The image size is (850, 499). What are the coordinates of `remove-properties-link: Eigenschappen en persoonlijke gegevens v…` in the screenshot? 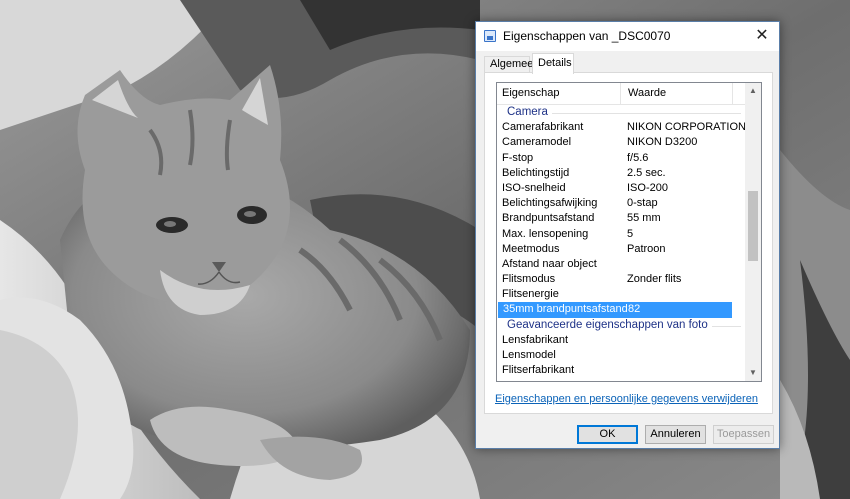 It's located at (626, 399).